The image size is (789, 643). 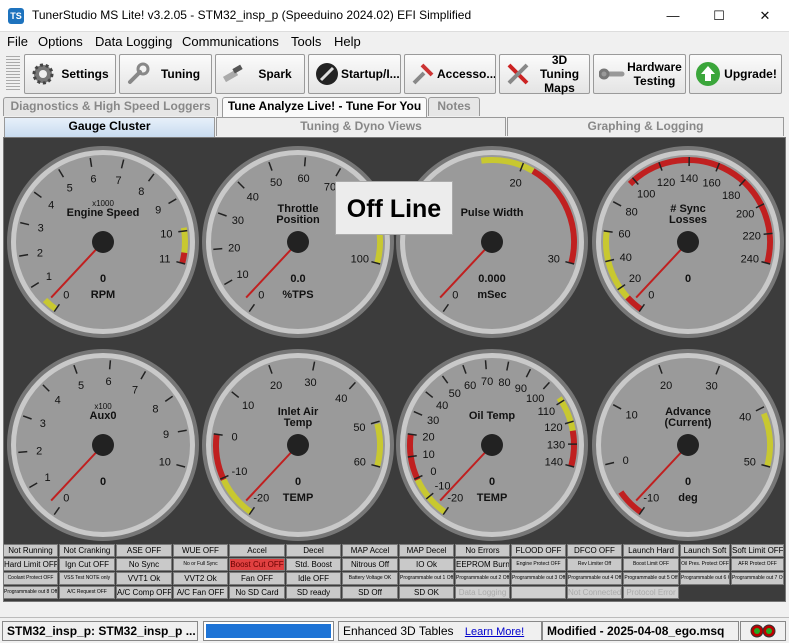 I want to click on status-indicator: EEPROM Burn, so click(x=482, y=564).